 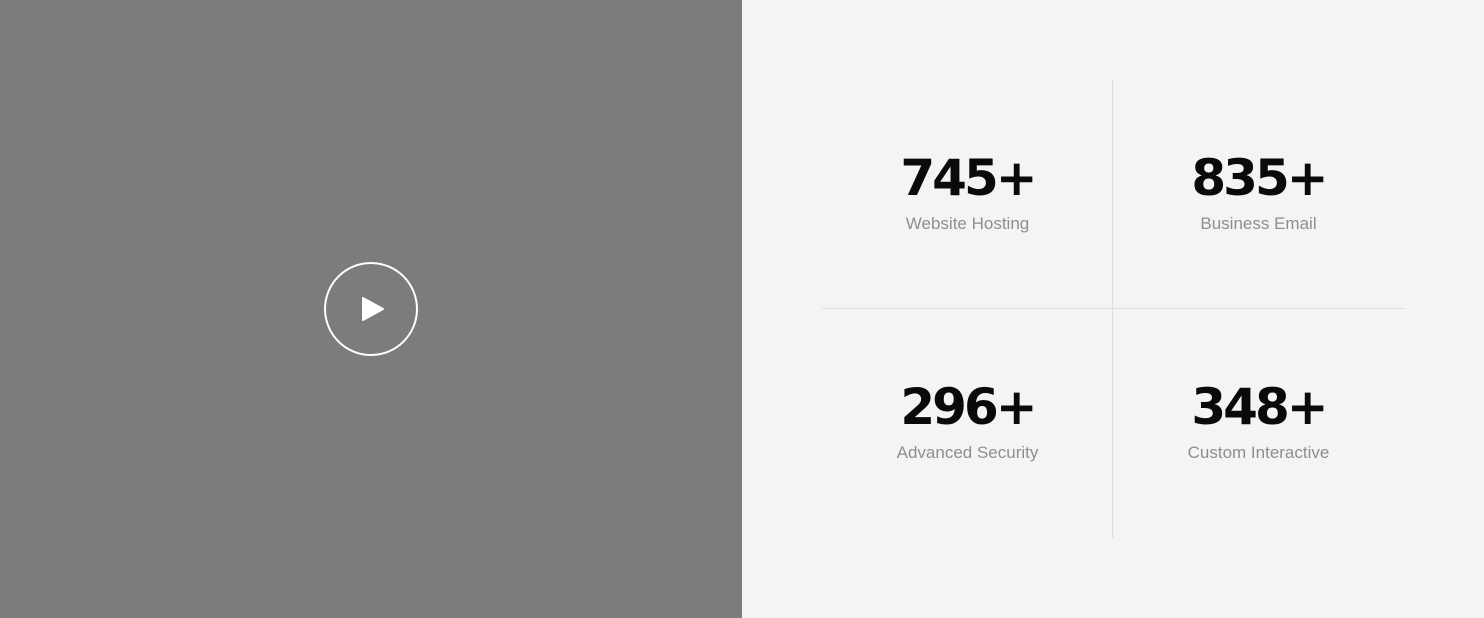 I want to click on stat-label: Custom Interactive, so click(x=1258, y=452).